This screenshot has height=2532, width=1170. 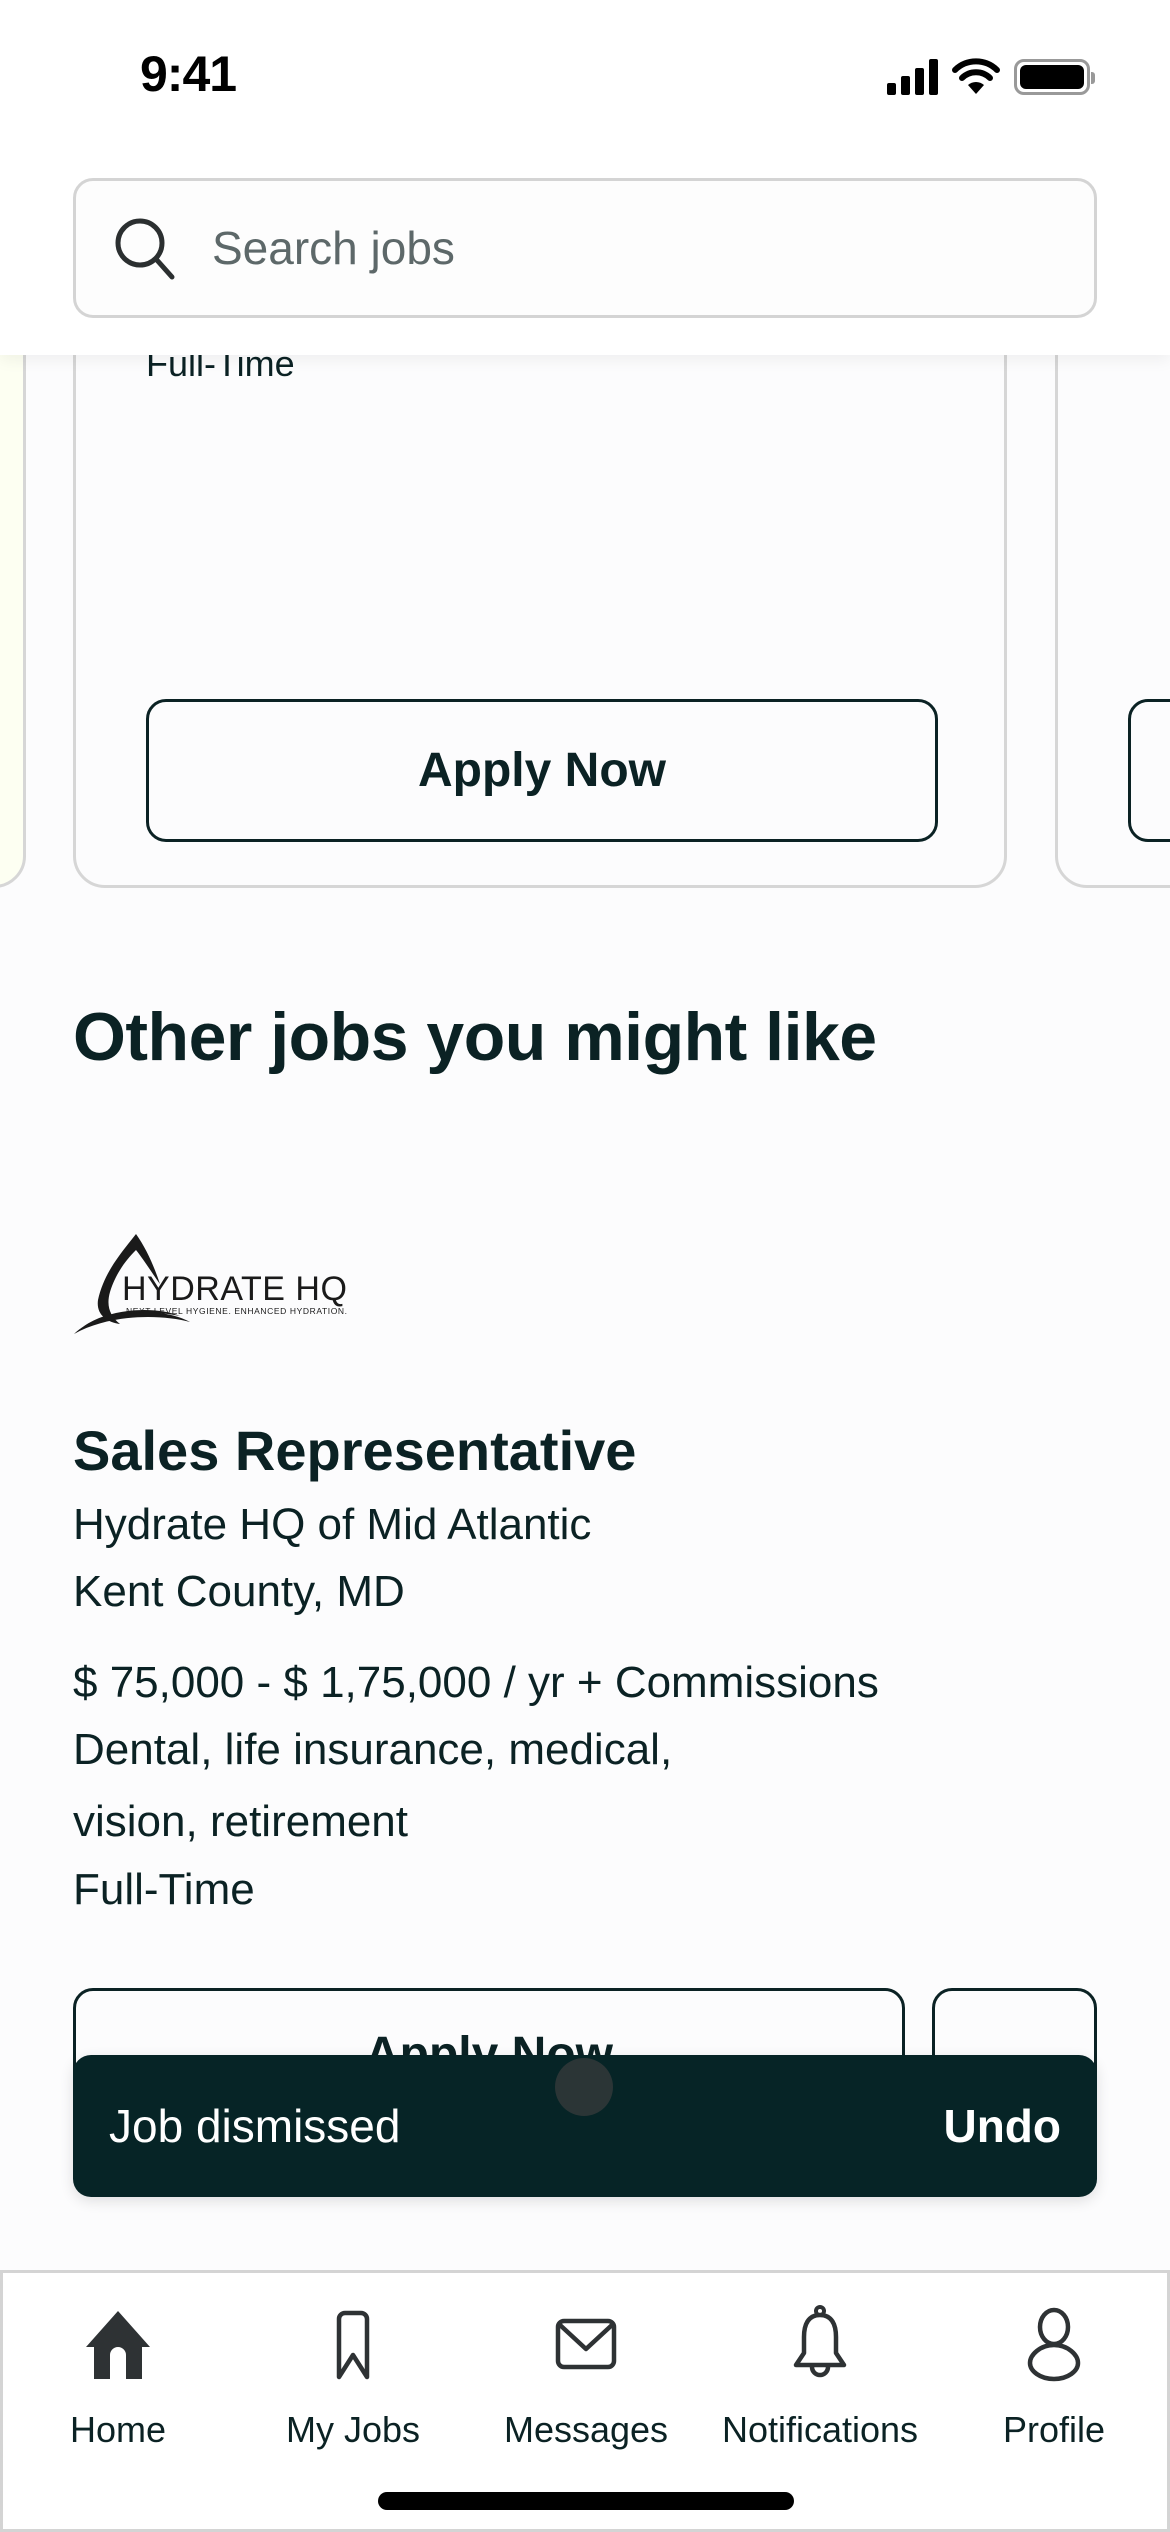 What do you see at coordinates (542, 770) in the screenshot?
I see `card-apply-now-button: Apply Now` at bounding box center [542, 770].